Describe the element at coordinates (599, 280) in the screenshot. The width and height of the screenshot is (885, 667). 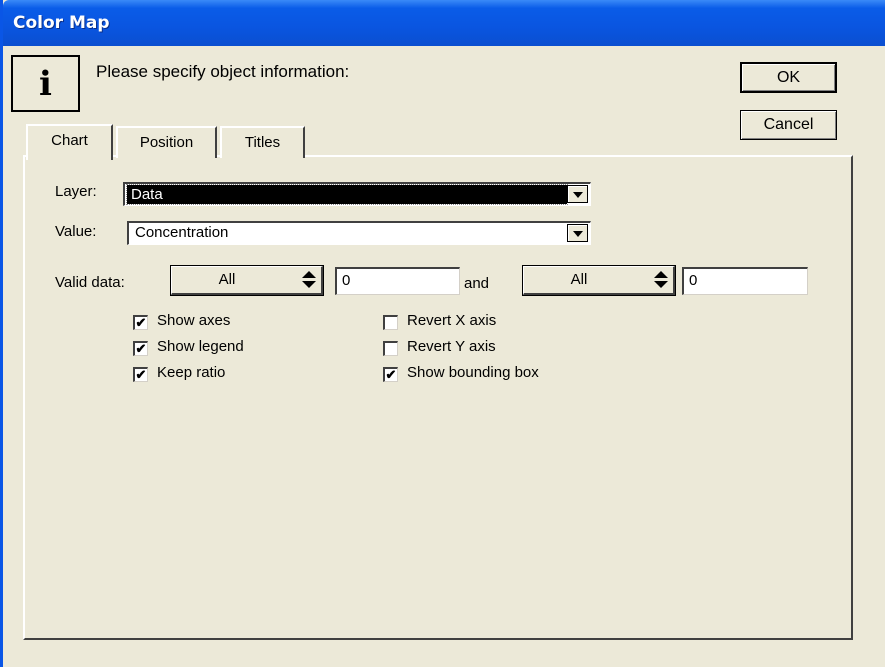
I see `valid-to-mode-spinner: All` at that location.